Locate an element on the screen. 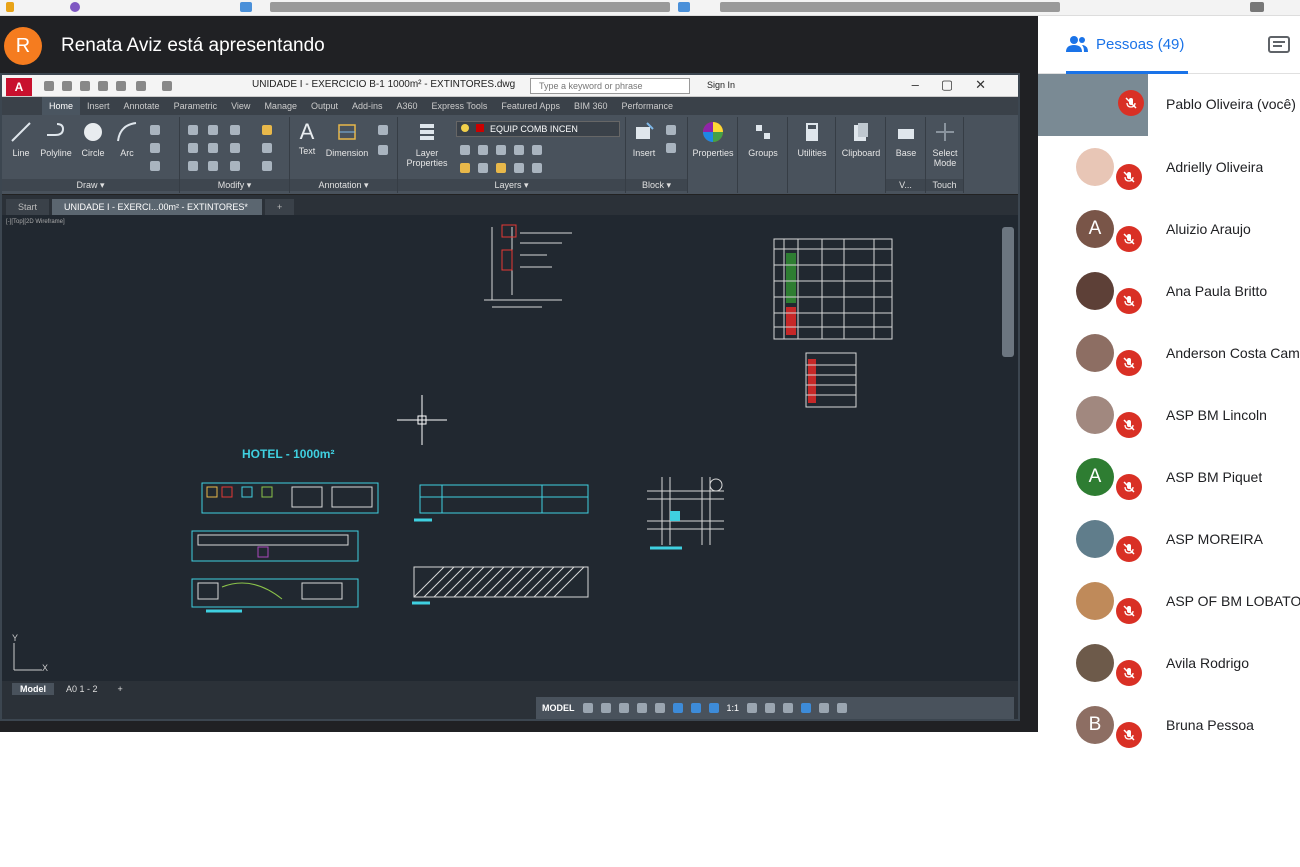 The height and width of the screenshot is (867, 1300). erase-icon is located at coordinates (267, 130).